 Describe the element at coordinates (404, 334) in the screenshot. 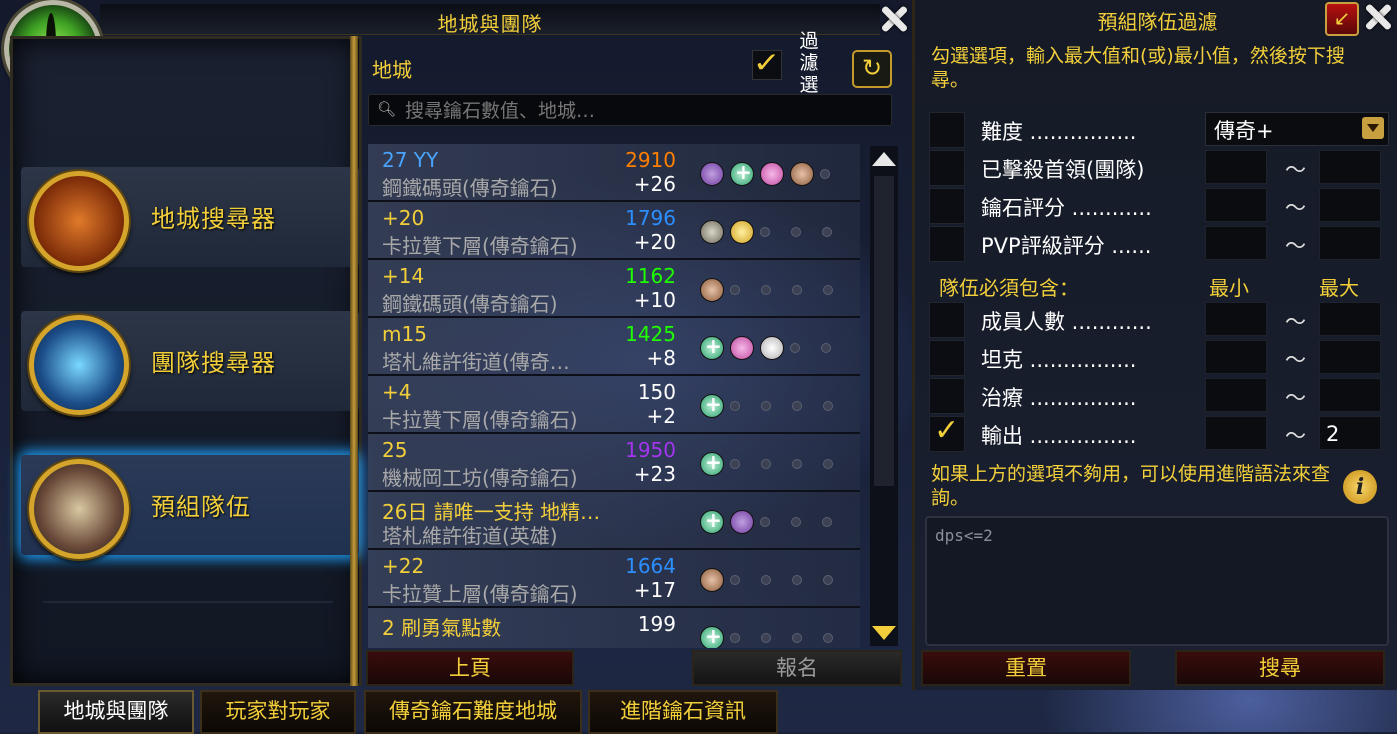

I see `group-title: m15` at that location.